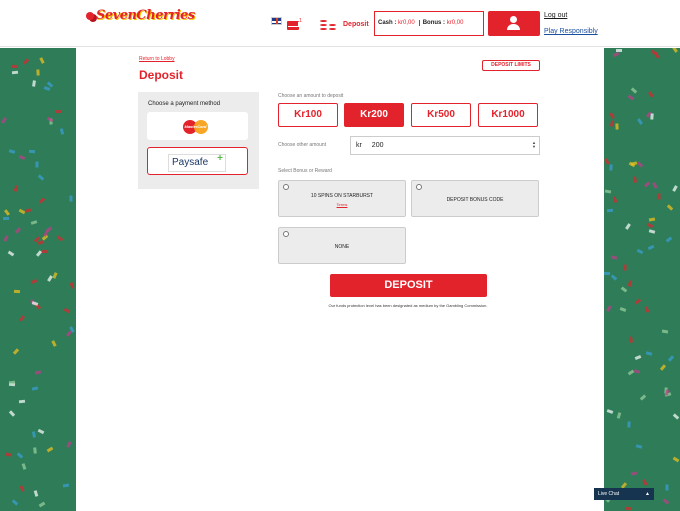 This screenshot has width=680, height=511. I want to click on amount-kr1000-button: Kr1000, so click(508, 115).